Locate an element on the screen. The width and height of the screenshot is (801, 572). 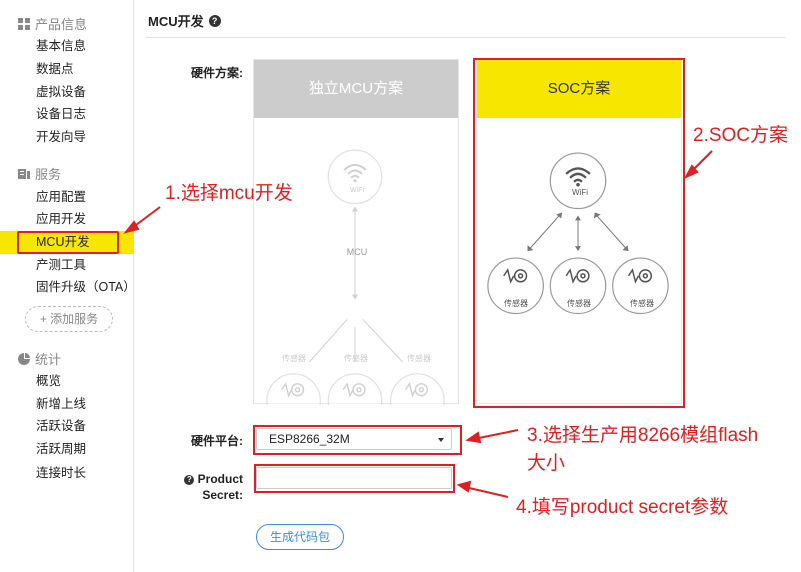
grid-icon is located at coordinates (24, 23).